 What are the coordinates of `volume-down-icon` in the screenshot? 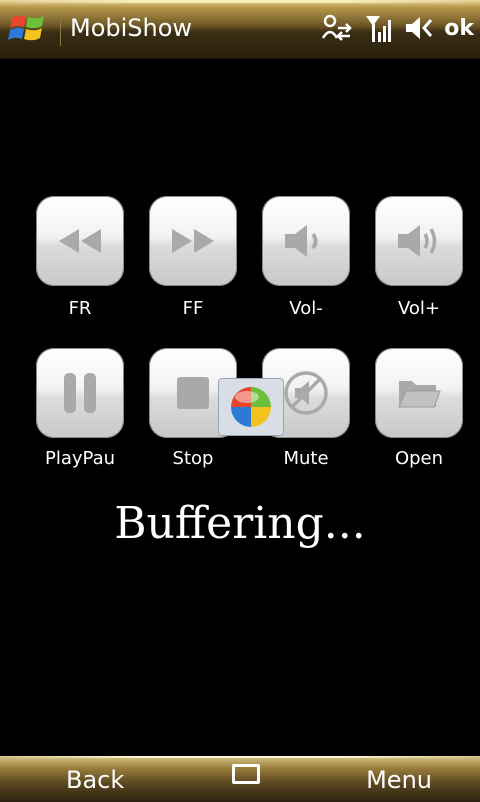 It's located at (301, 241).